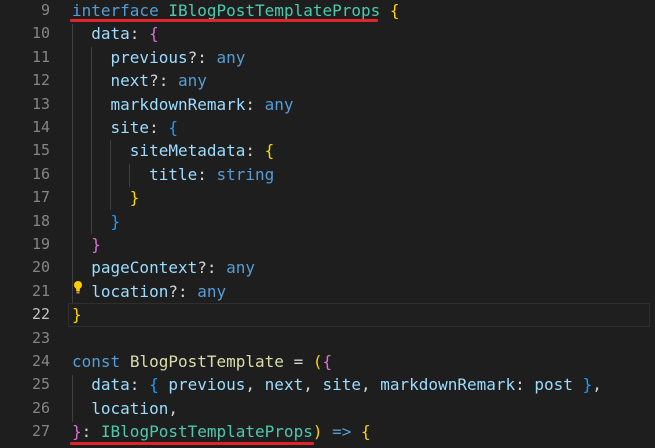  Describe the element at coordinates (159, 57) in the screenshot. I see `code-text: previous?: any` at that location.